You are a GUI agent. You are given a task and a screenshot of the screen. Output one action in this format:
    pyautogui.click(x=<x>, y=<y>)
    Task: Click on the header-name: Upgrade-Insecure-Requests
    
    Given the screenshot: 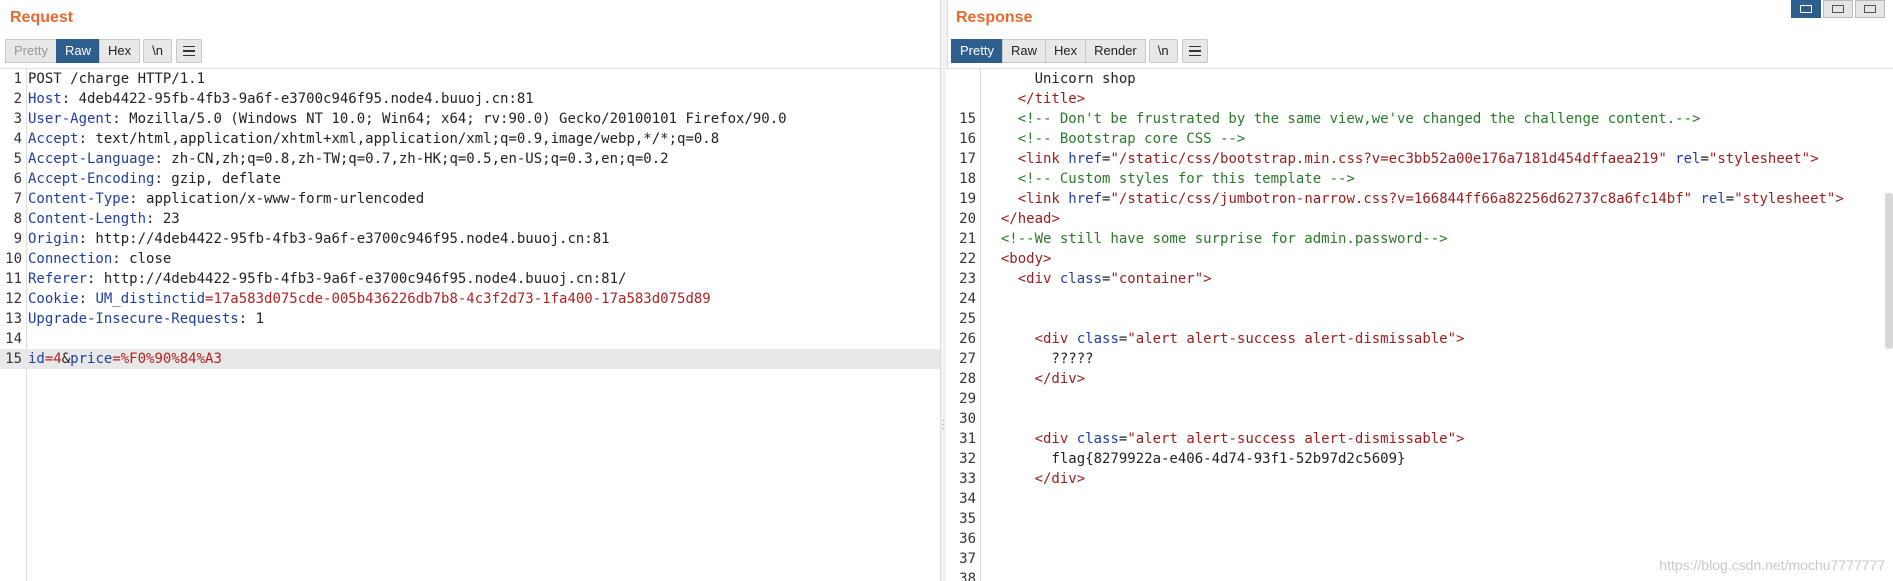 What is the action you would take?
    pyautogui.click(x=133, y=319)
    